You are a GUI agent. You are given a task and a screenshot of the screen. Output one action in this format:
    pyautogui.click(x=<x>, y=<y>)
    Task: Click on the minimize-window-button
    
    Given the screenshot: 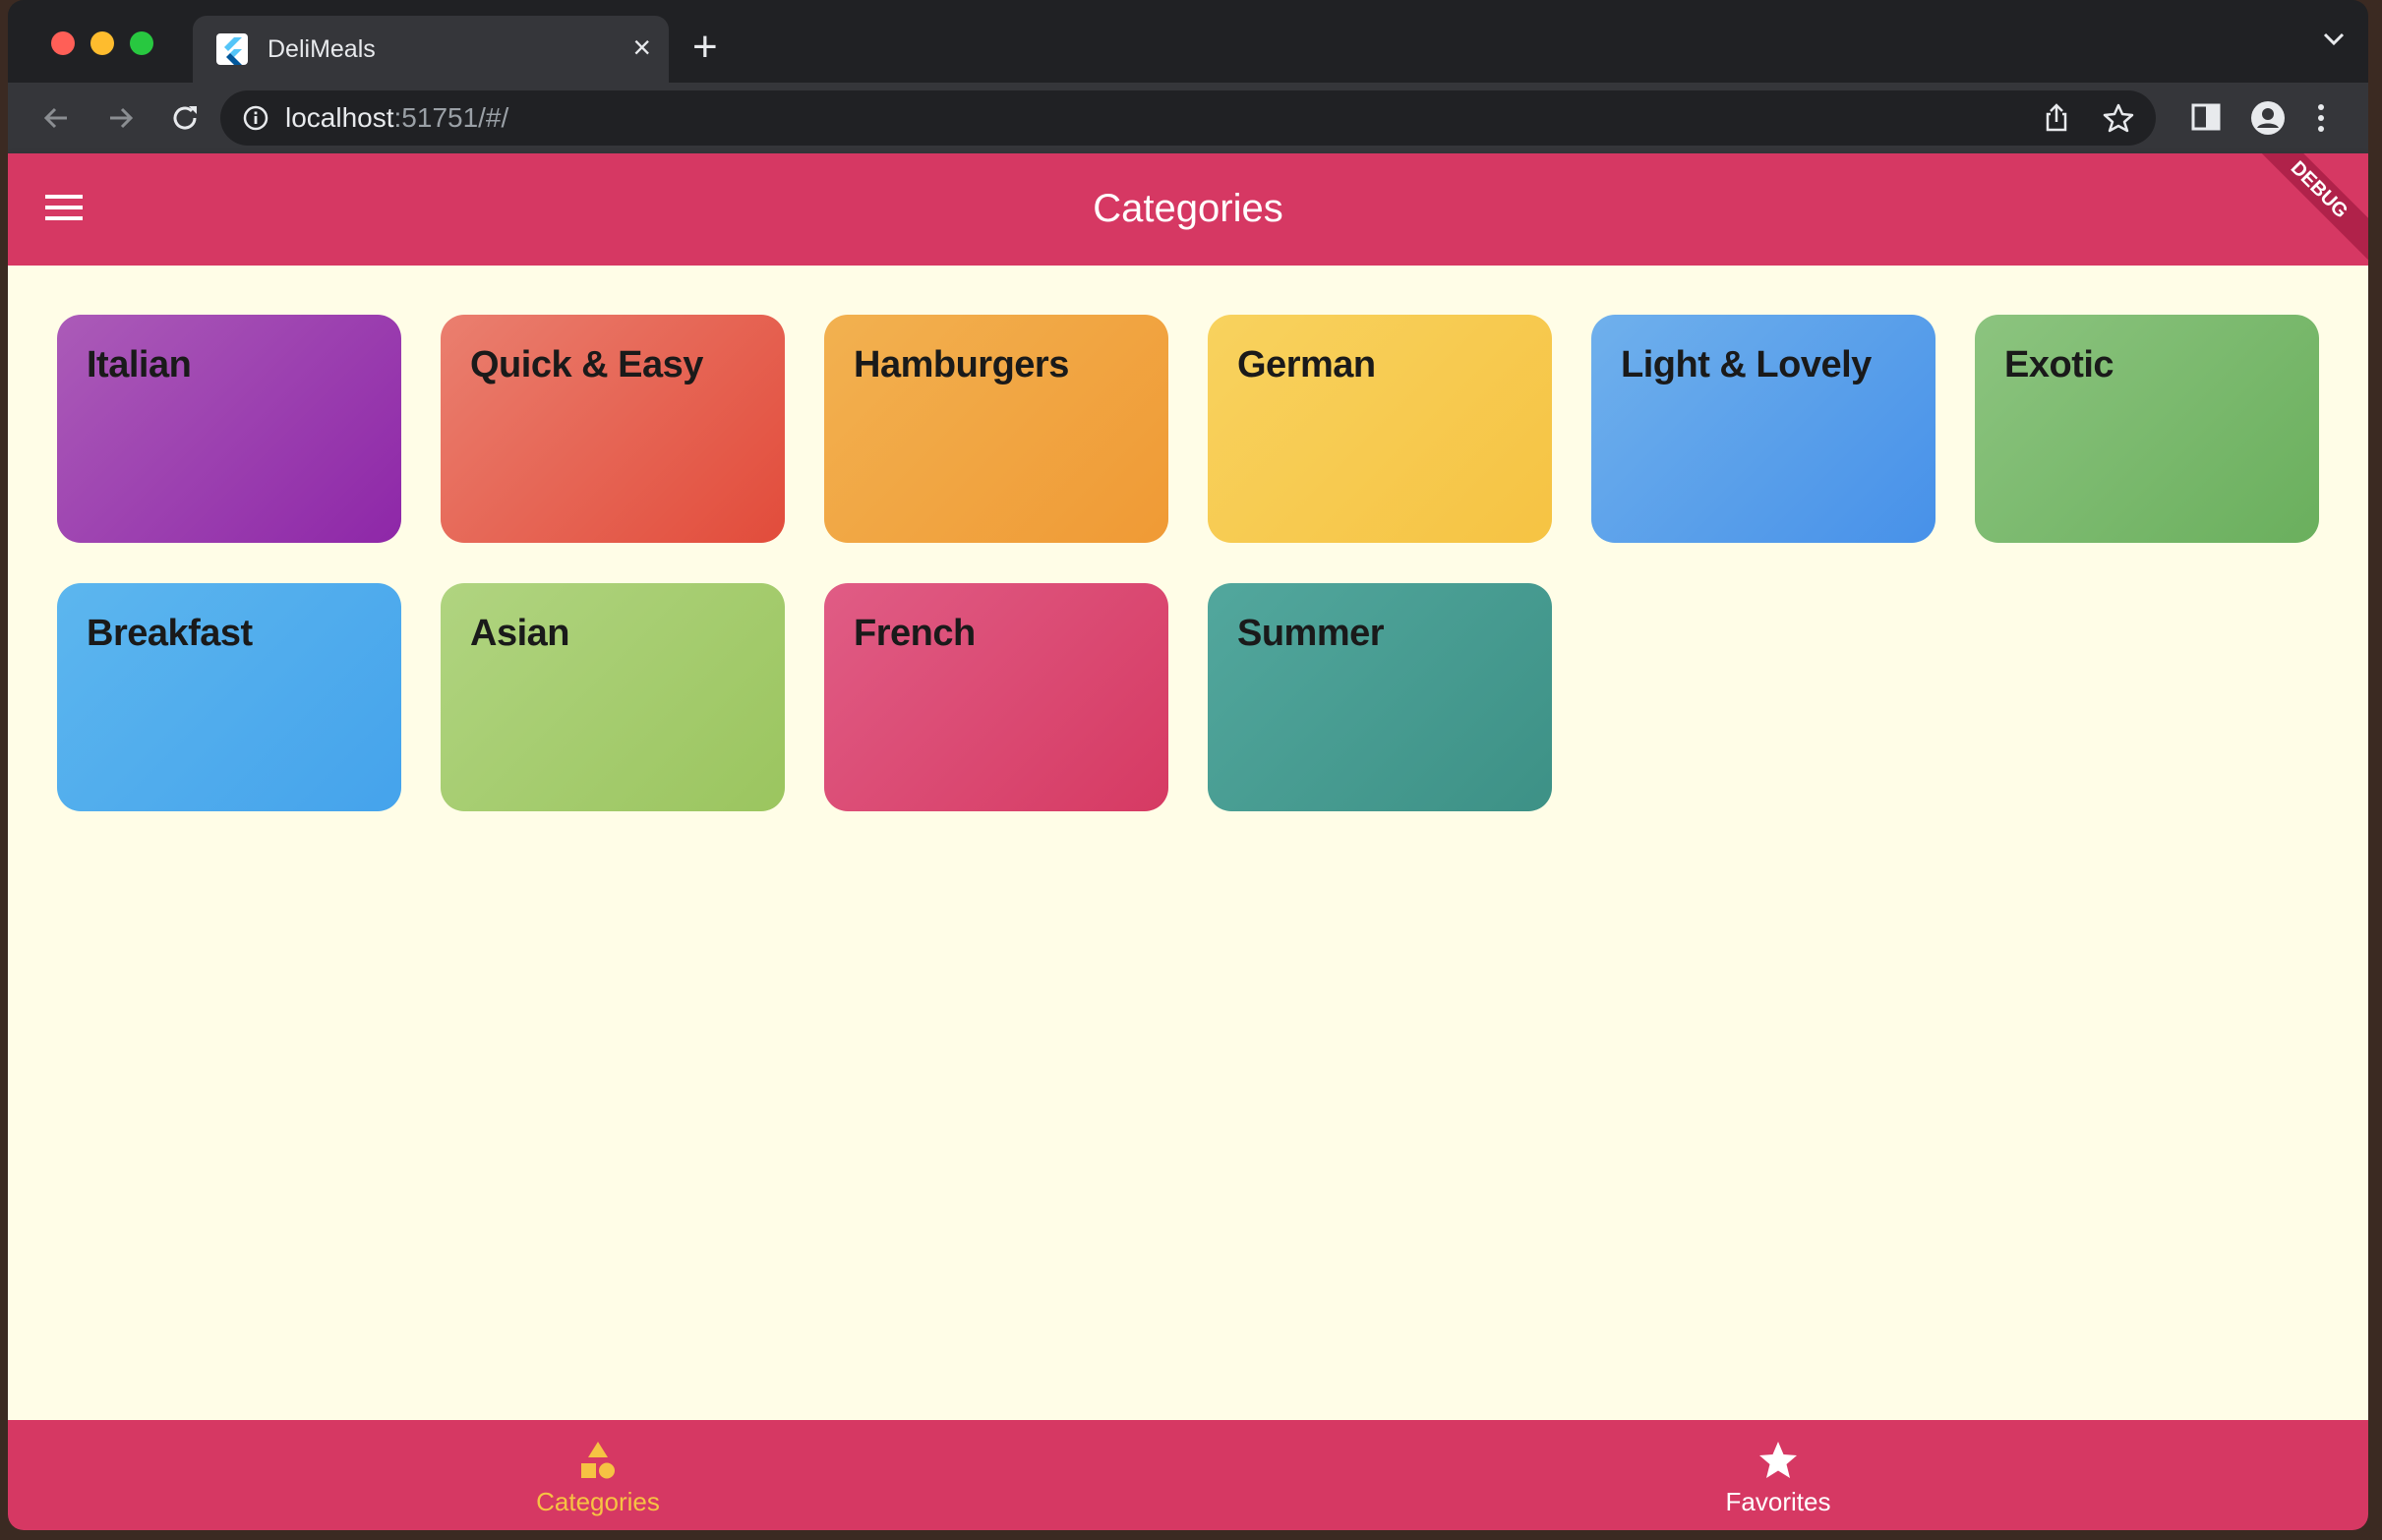 What is the action you would take?
    pyautogui.click(x=102, y=43)
    